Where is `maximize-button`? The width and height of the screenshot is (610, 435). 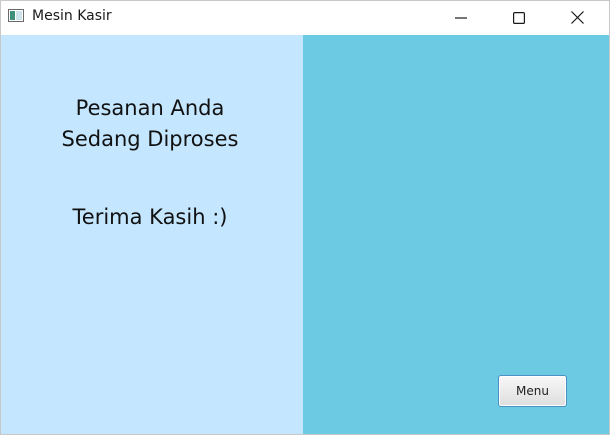 maximize-button is located at coordinates (519, 17).